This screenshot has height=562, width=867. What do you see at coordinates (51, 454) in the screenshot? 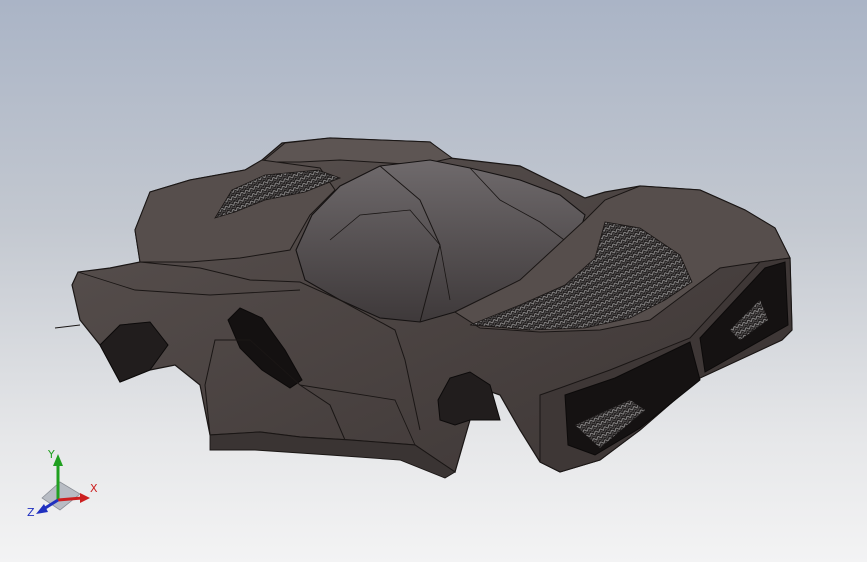
I see `y-axis-label: Y` at bounding box center [51, 454].